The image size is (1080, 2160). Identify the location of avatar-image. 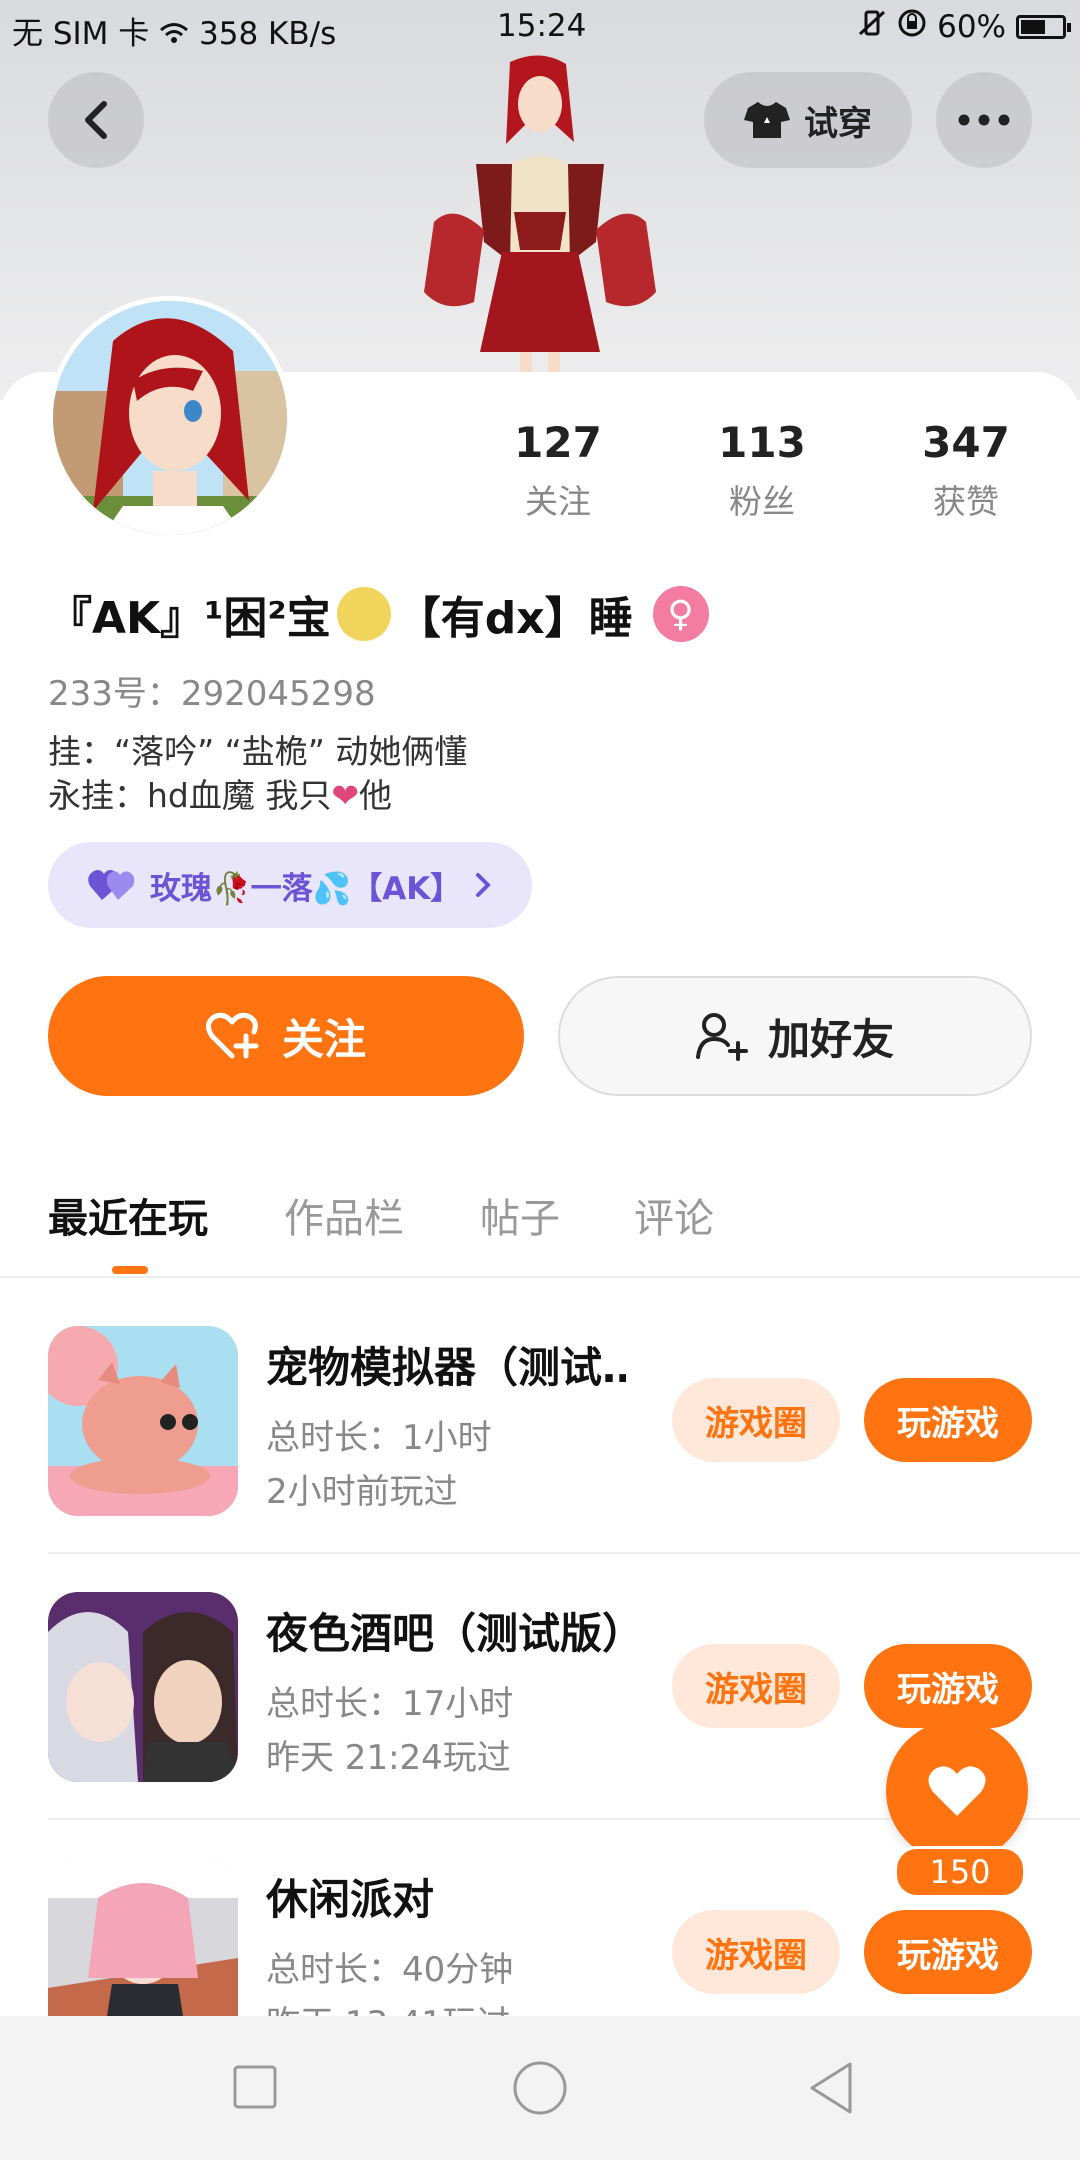
(170, 418).